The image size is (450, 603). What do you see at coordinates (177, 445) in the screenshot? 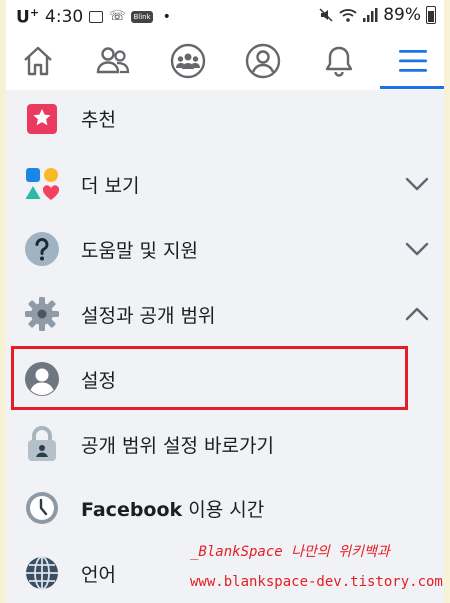
I see `menu-item-label: 공개 범위 설정 바로가기` at bounding box center [177, 445].